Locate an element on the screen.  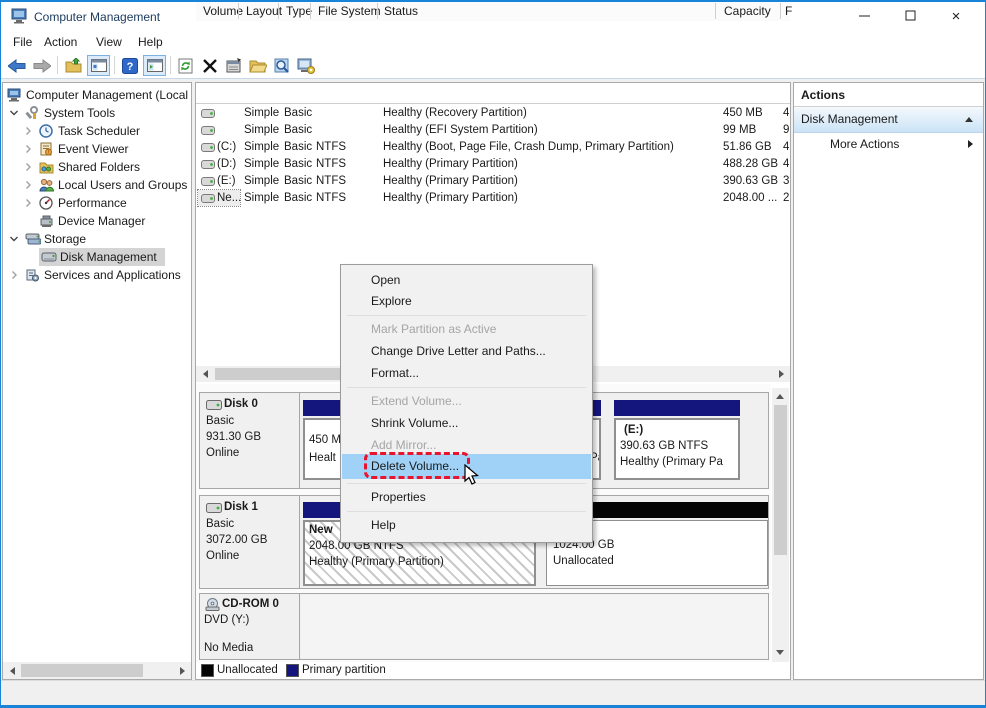
actions-group-disk-management: Disk Management is located at coordinates (888, 120).